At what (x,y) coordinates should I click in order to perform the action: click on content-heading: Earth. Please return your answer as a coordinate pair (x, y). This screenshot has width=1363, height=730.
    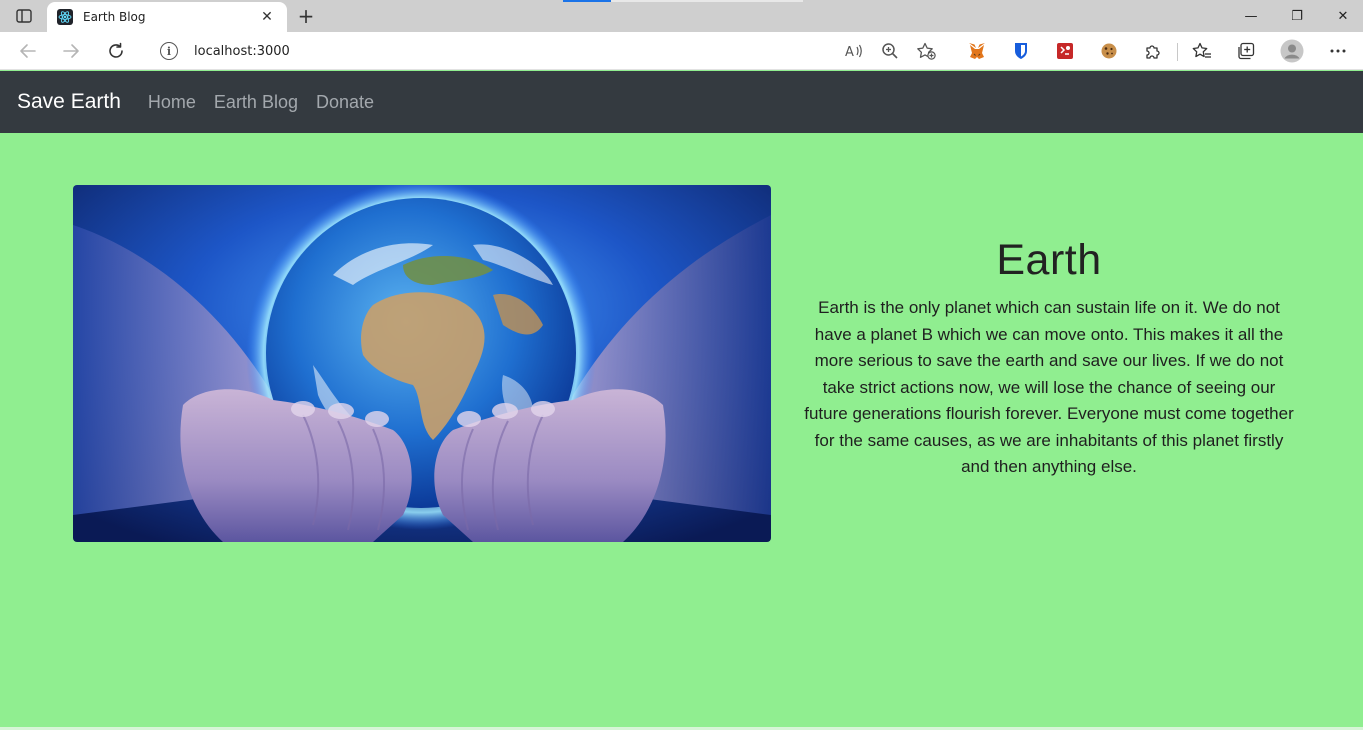
    Looking at the image, I should click on (1049, 260).